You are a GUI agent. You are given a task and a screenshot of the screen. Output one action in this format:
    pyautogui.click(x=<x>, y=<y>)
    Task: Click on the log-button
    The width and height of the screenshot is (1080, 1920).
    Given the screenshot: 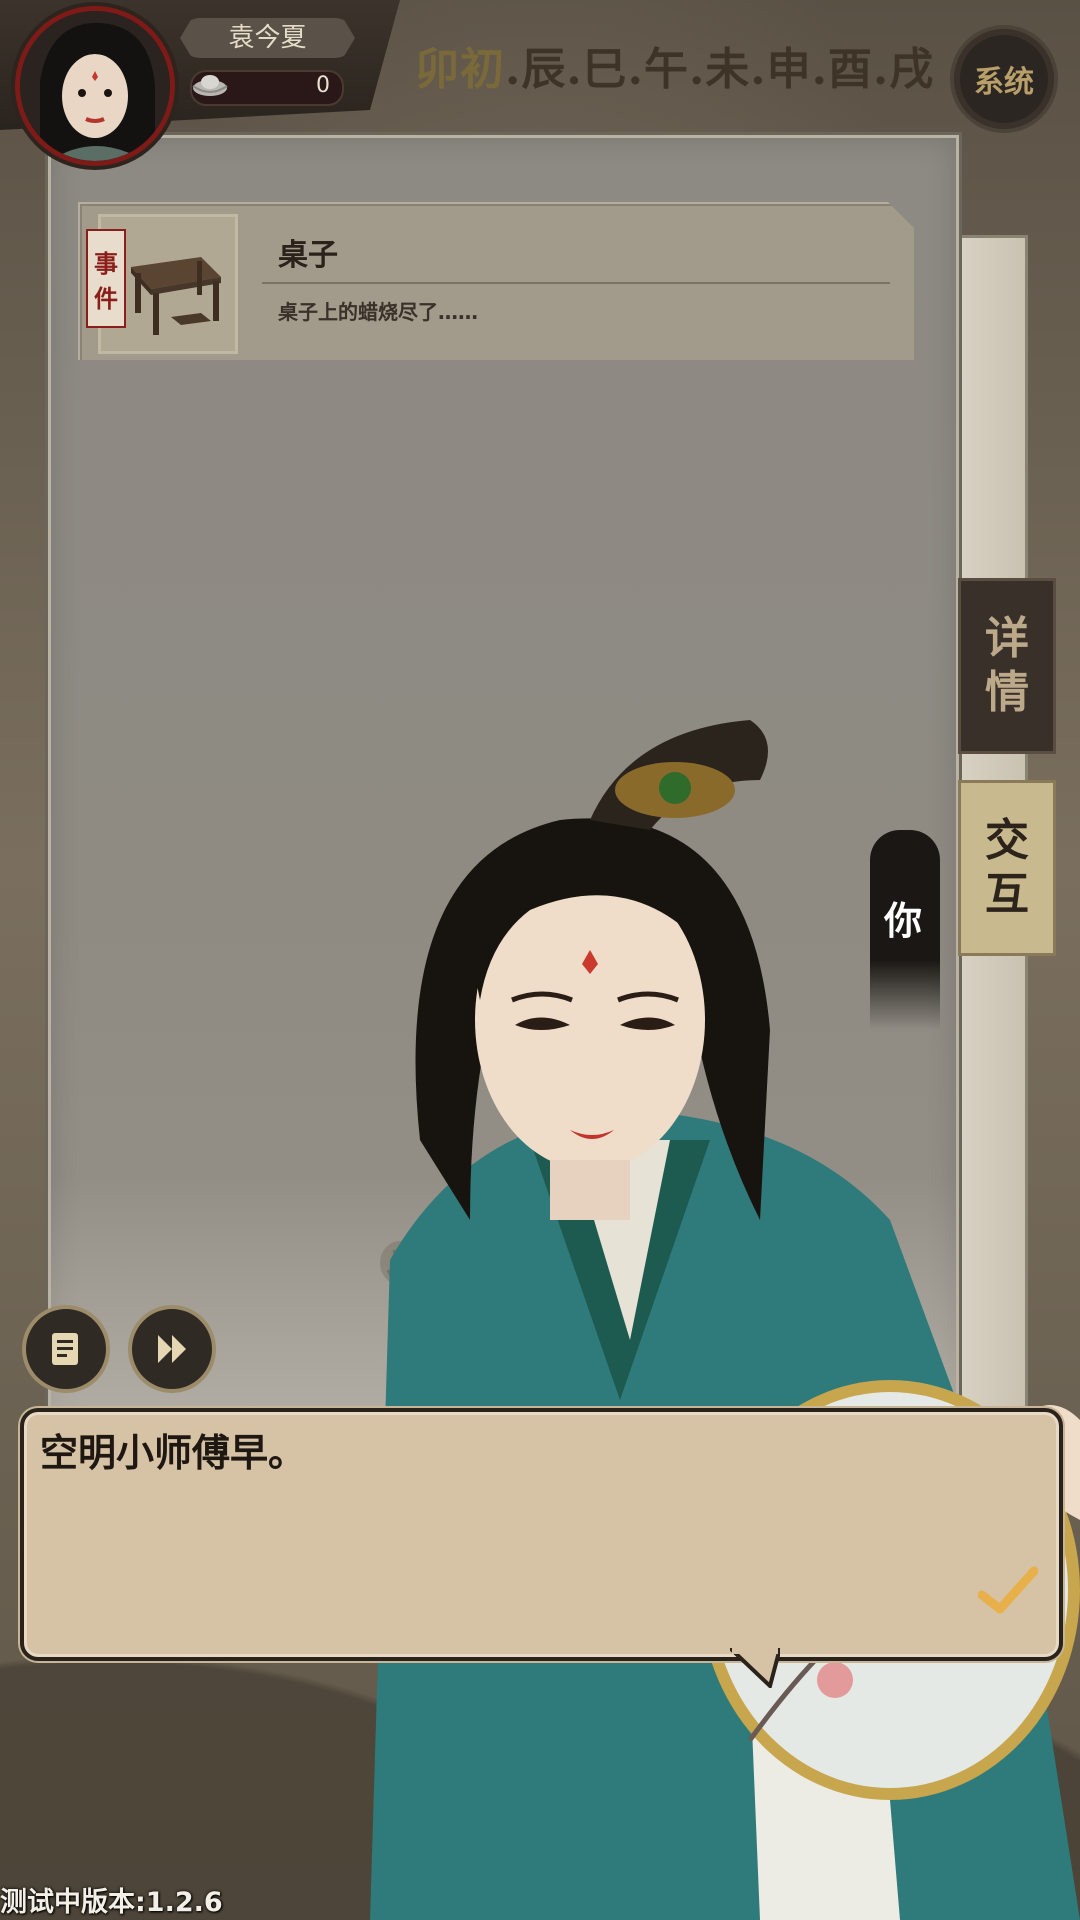 What is the action you would take?
    pyautogui.click(x=66, y=1349)
    